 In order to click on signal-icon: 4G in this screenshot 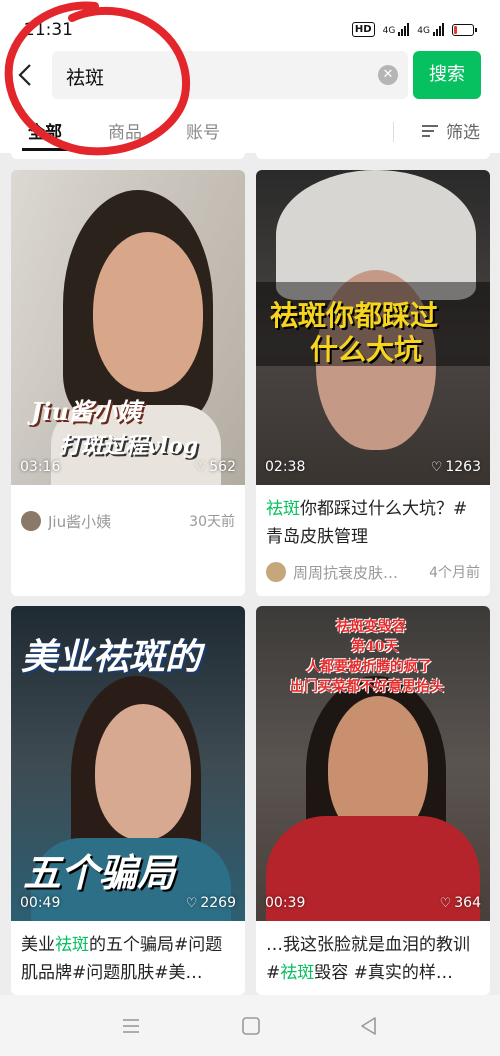, I will do `click(396, 29)`.